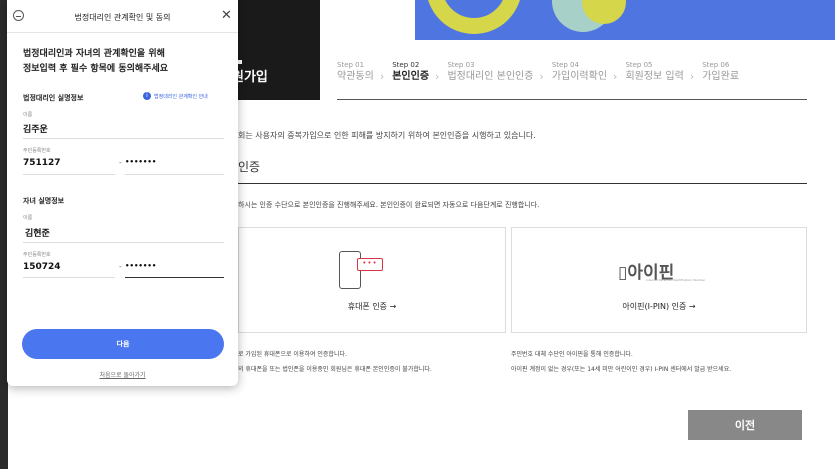  What do you see at coordinates (579, 76) in the screenshot?
I see `step-name: 가입이력확인` at bounding box center [579, 76].